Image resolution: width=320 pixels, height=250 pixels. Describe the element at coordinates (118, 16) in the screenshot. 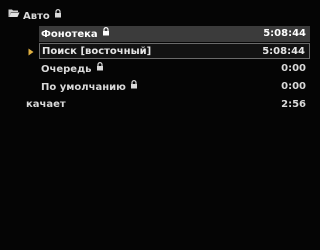

I see `tree-root-auto: Авто` at that location.